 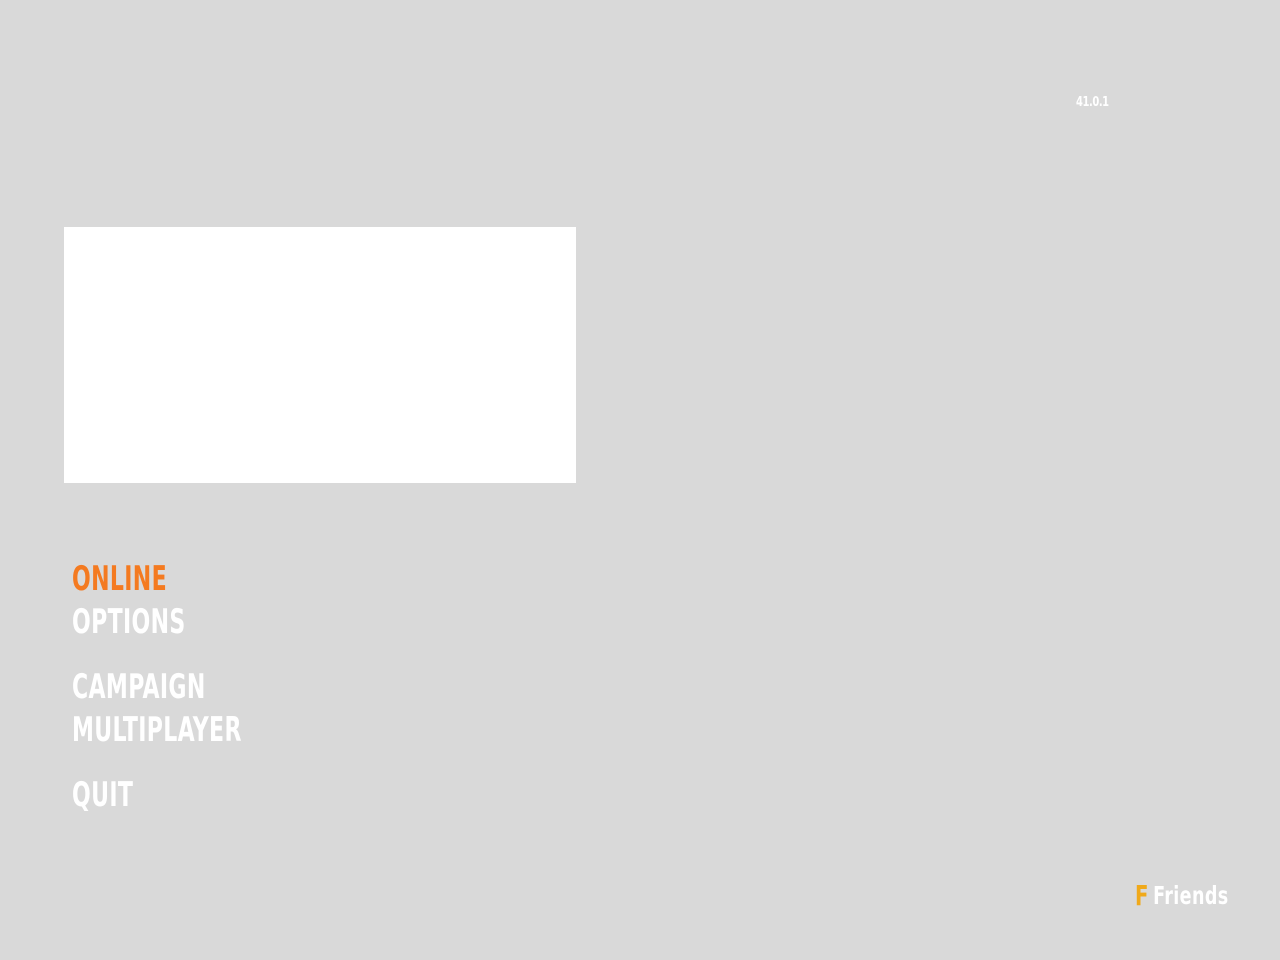 What do you see at coordinates (1092, 102) in the screenshot?
I see `version-label: 41.0.1` at bounding box center [1092, 102].